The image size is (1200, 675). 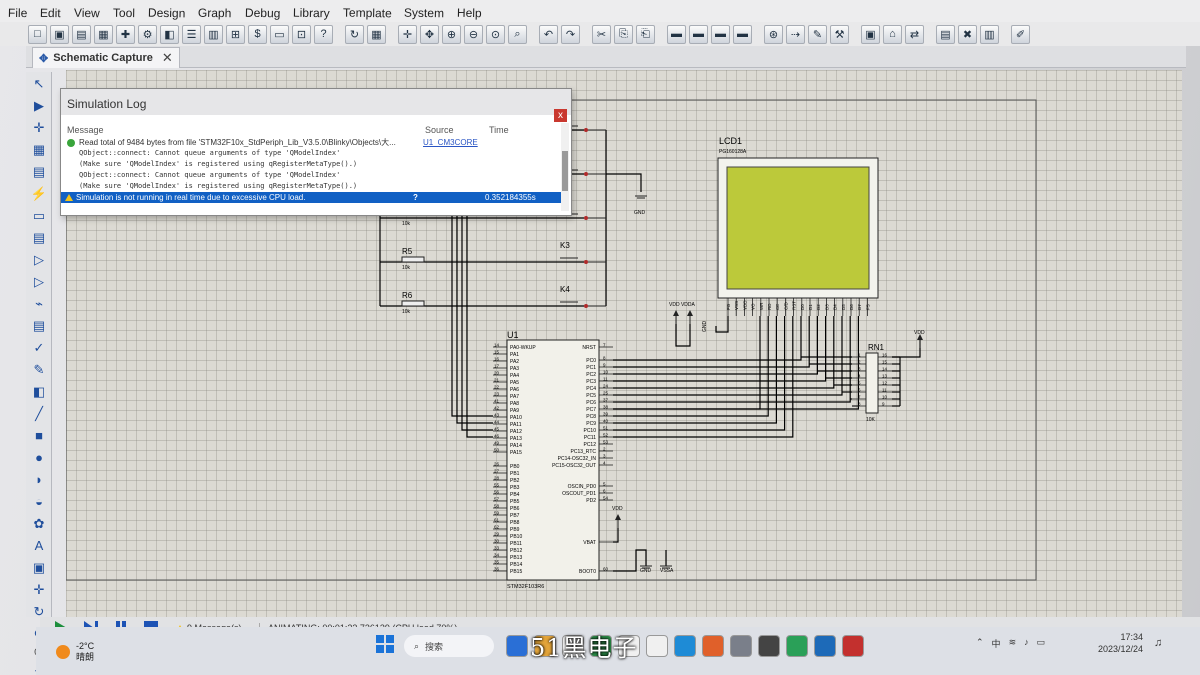 I want to click on log-scroll-thumb, so click(x=565, y=171).